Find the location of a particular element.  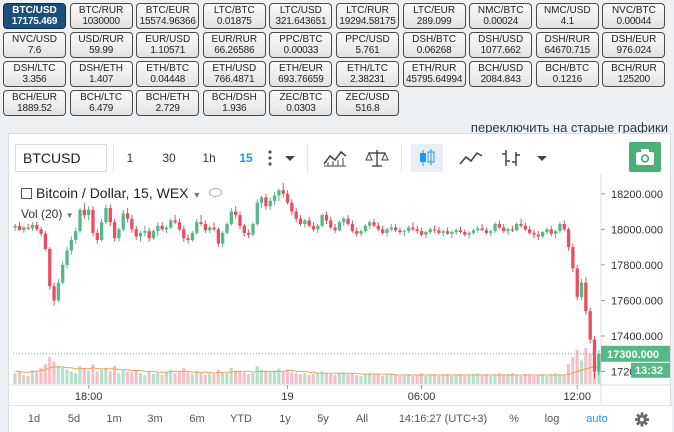

ticker-button: ZEC/BTC 0.0303 is located at coordinates (301, 103).